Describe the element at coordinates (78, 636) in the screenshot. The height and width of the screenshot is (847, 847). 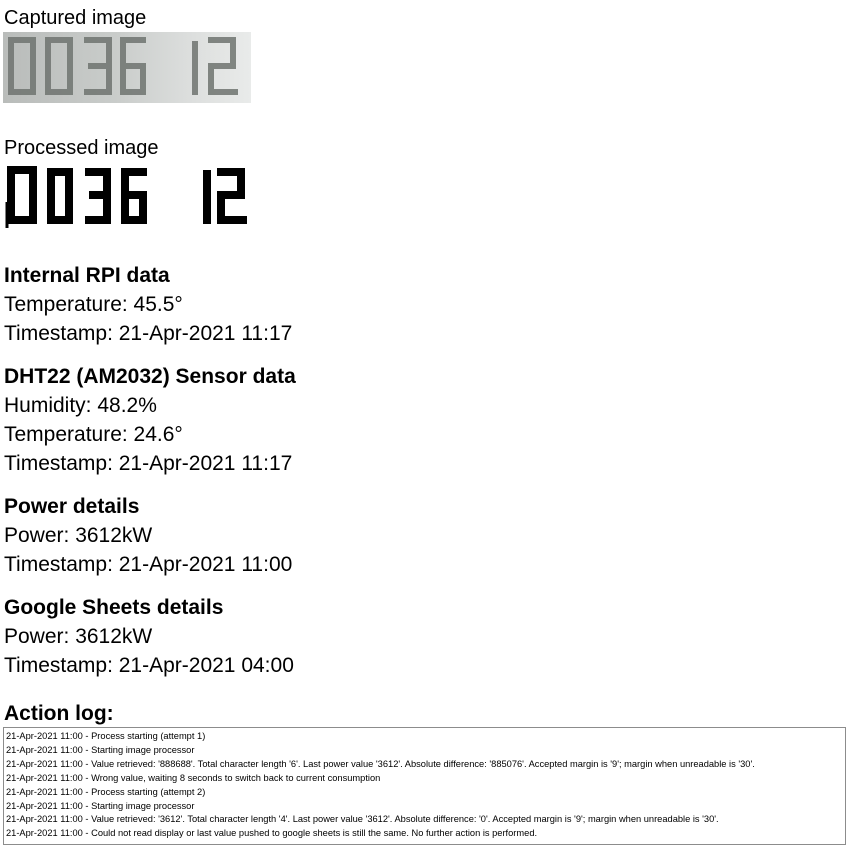
I see `google-sheets-power: Power: 3612kW` at that location.